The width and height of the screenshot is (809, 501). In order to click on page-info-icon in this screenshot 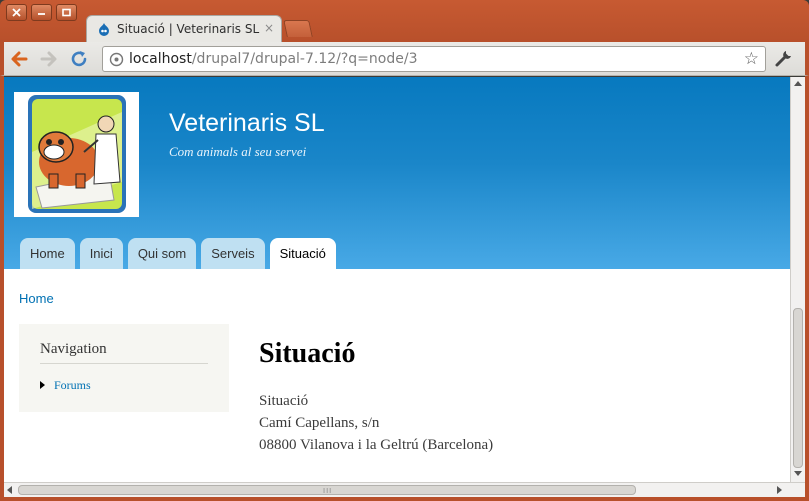, I will do `click(116, 59)`.